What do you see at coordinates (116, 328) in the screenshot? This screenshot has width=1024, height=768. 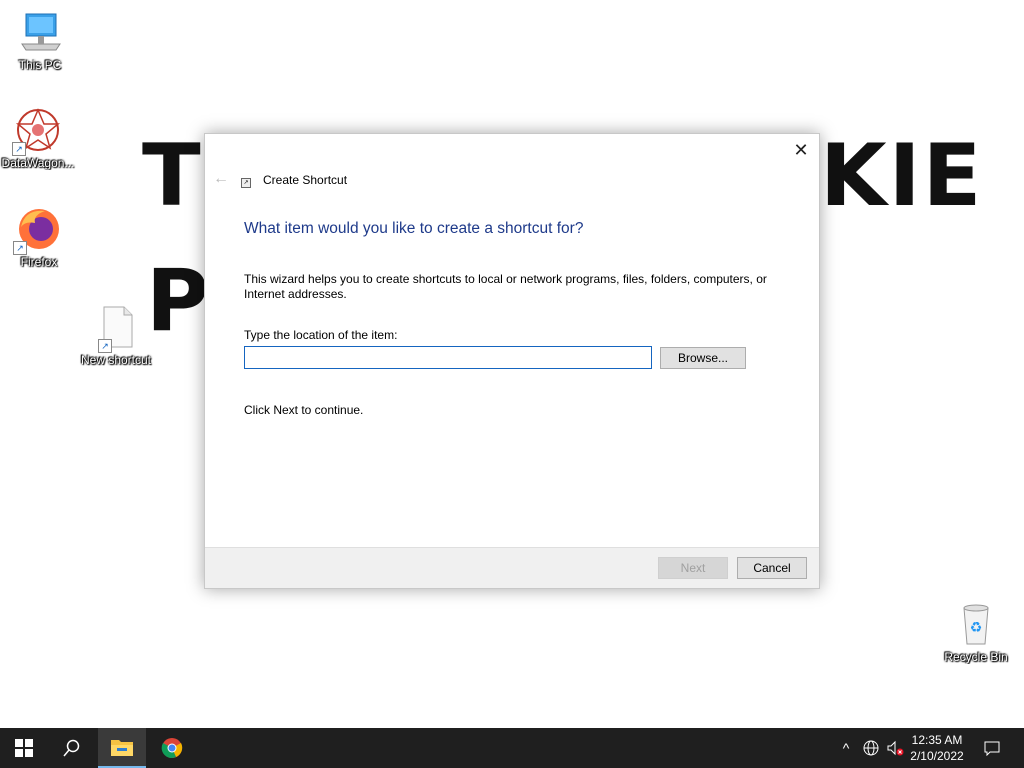 I see `file-icon: ↗` at bounding box center [116, 328].